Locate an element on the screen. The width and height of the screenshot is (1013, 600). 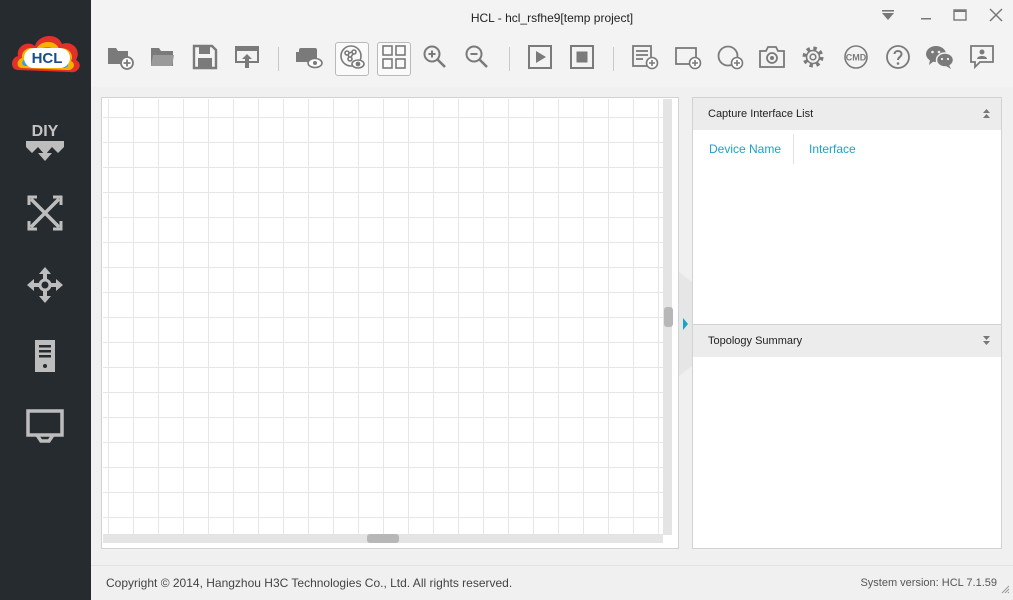
open-project-button is located at coordinates (163, 59).